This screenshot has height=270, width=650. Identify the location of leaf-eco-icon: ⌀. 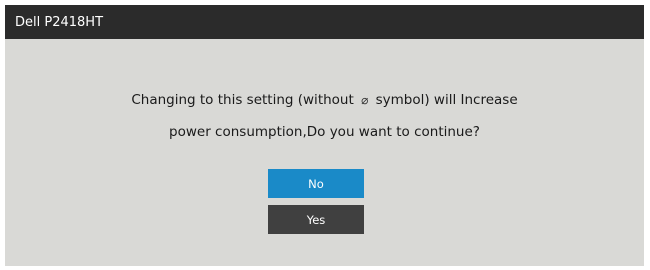
(365, 100).